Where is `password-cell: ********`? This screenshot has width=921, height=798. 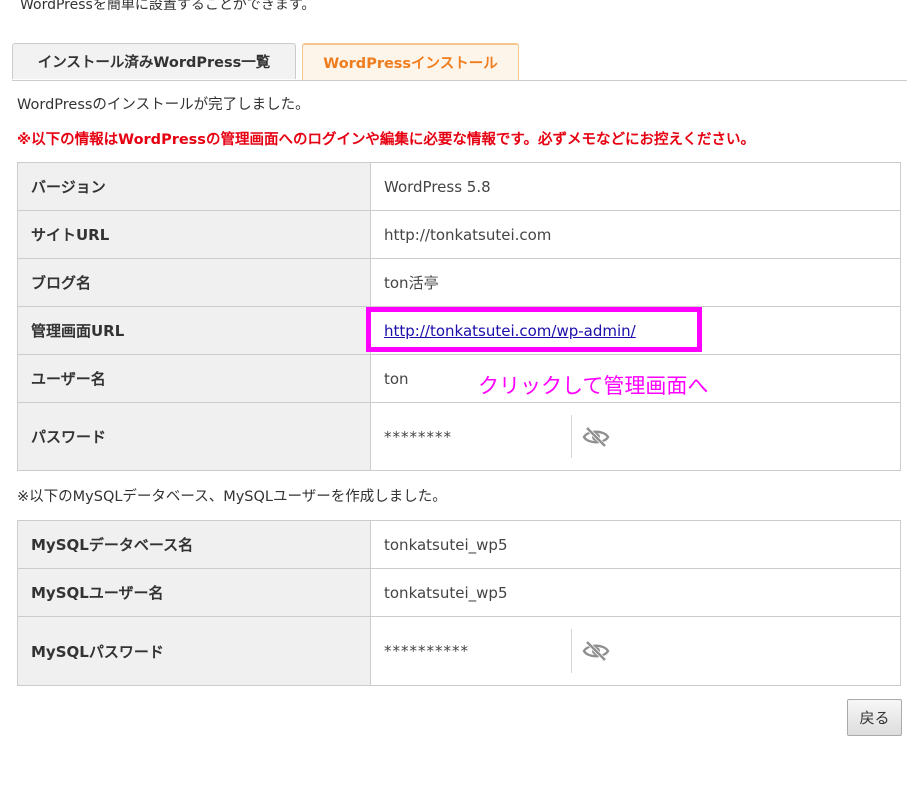 password-cell: ******** is located at coordinates (635, 436).